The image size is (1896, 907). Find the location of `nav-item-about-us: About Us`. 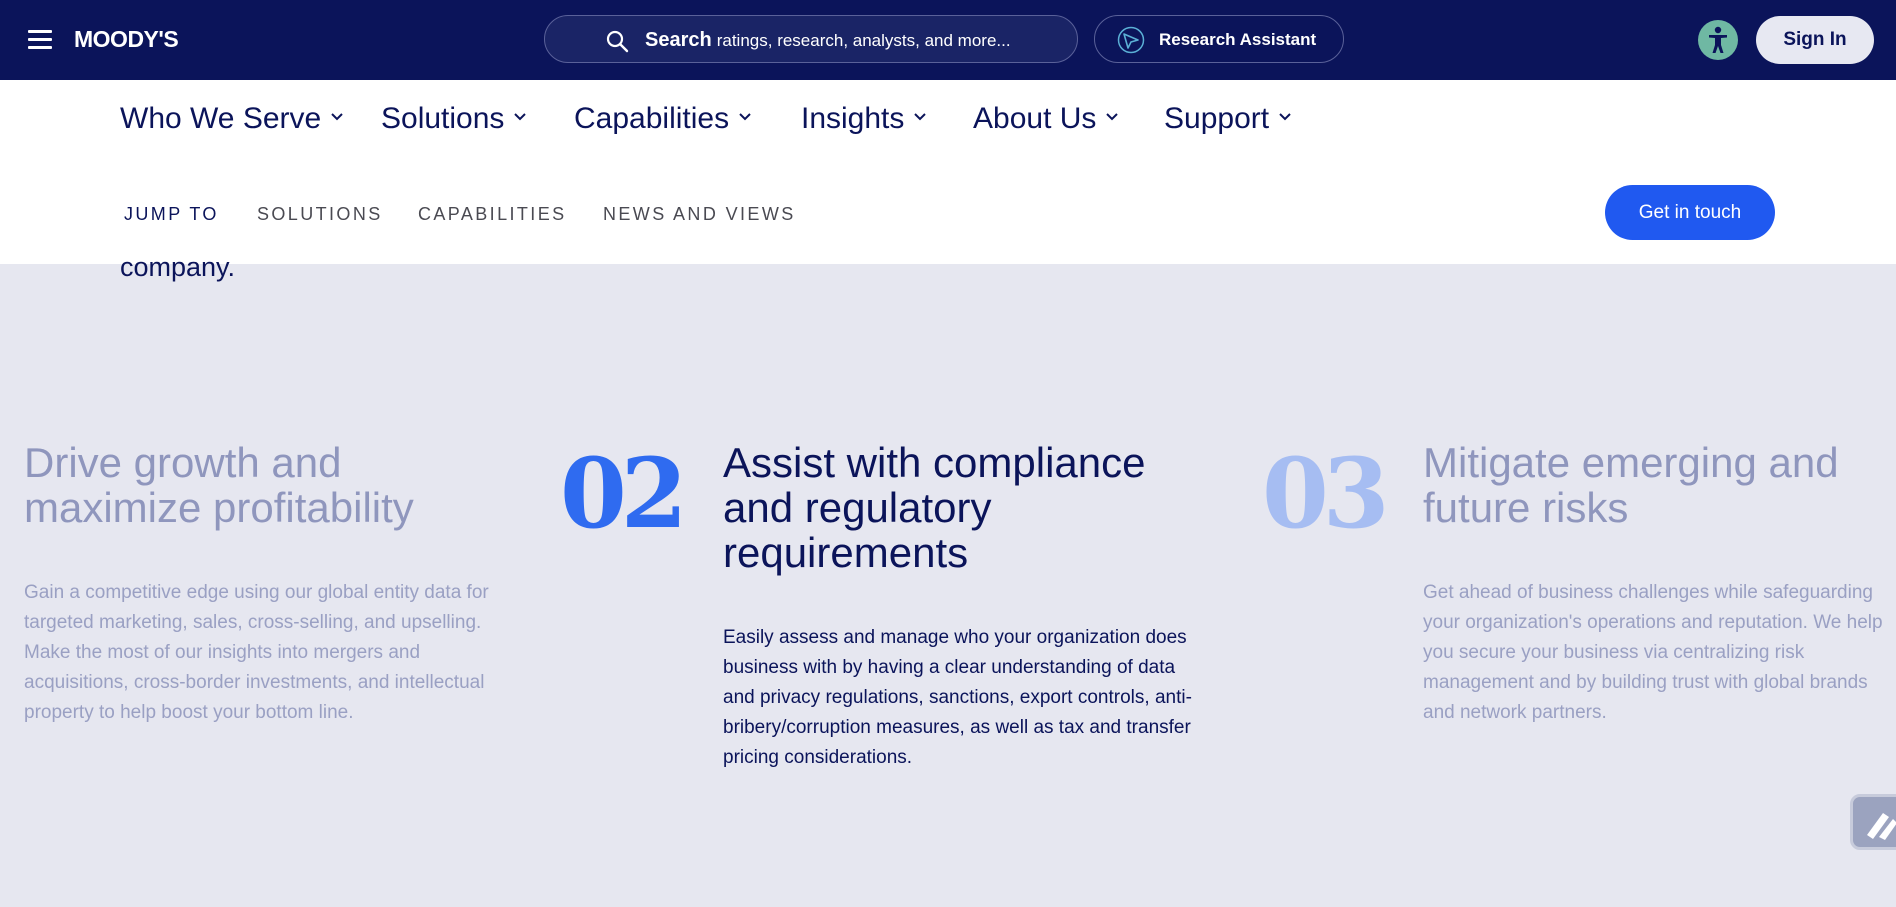

nav-item-about-us: About Us is located at coordinates (1046, 119).